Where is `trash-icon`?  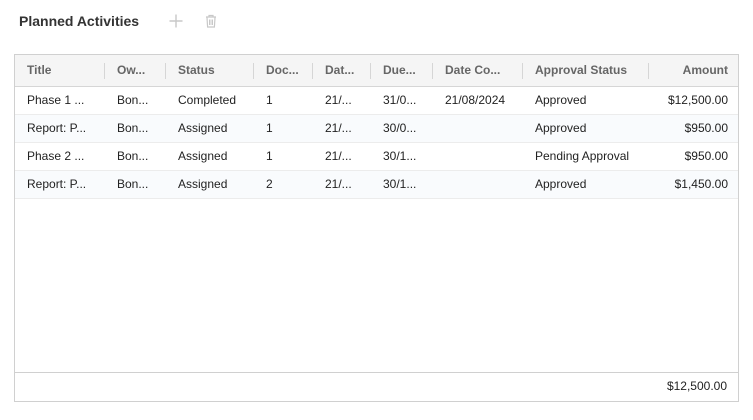
trash-icon is located at coordinates (211, 21).